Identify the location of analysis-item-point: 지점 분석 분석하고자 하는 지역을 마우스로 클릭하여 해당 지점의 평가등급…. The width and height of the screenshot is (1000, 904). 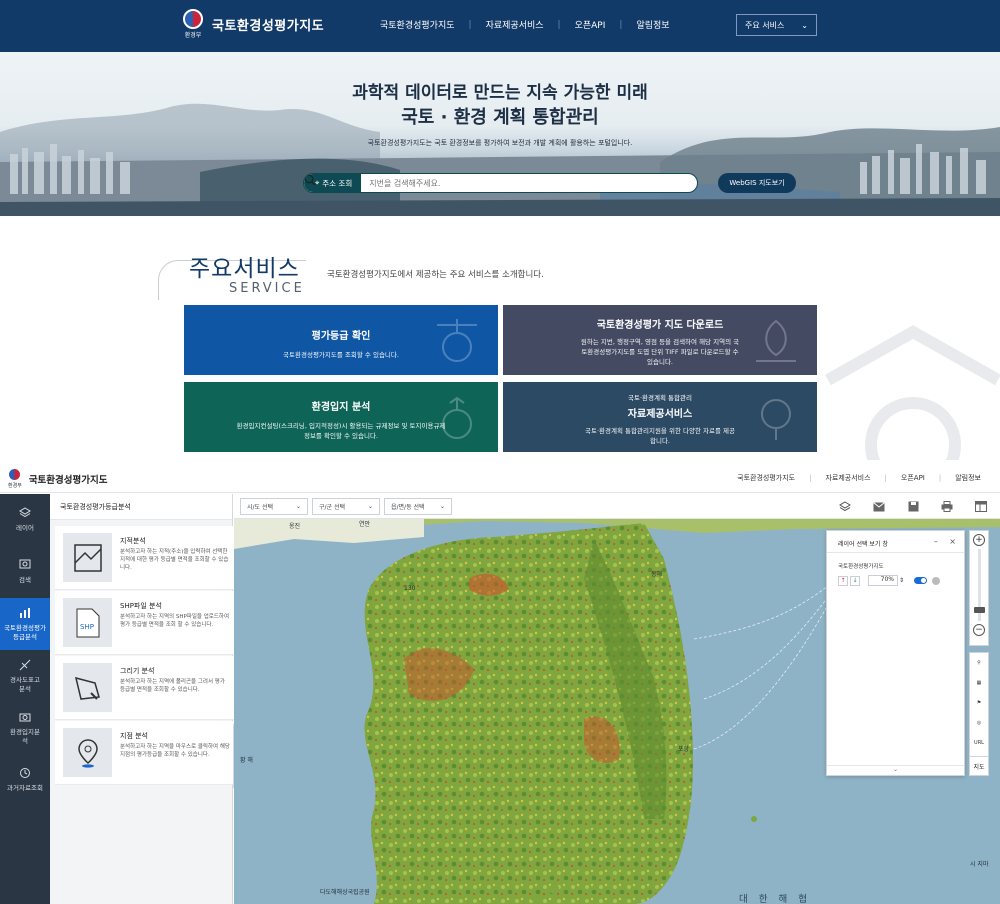
(146, 753).